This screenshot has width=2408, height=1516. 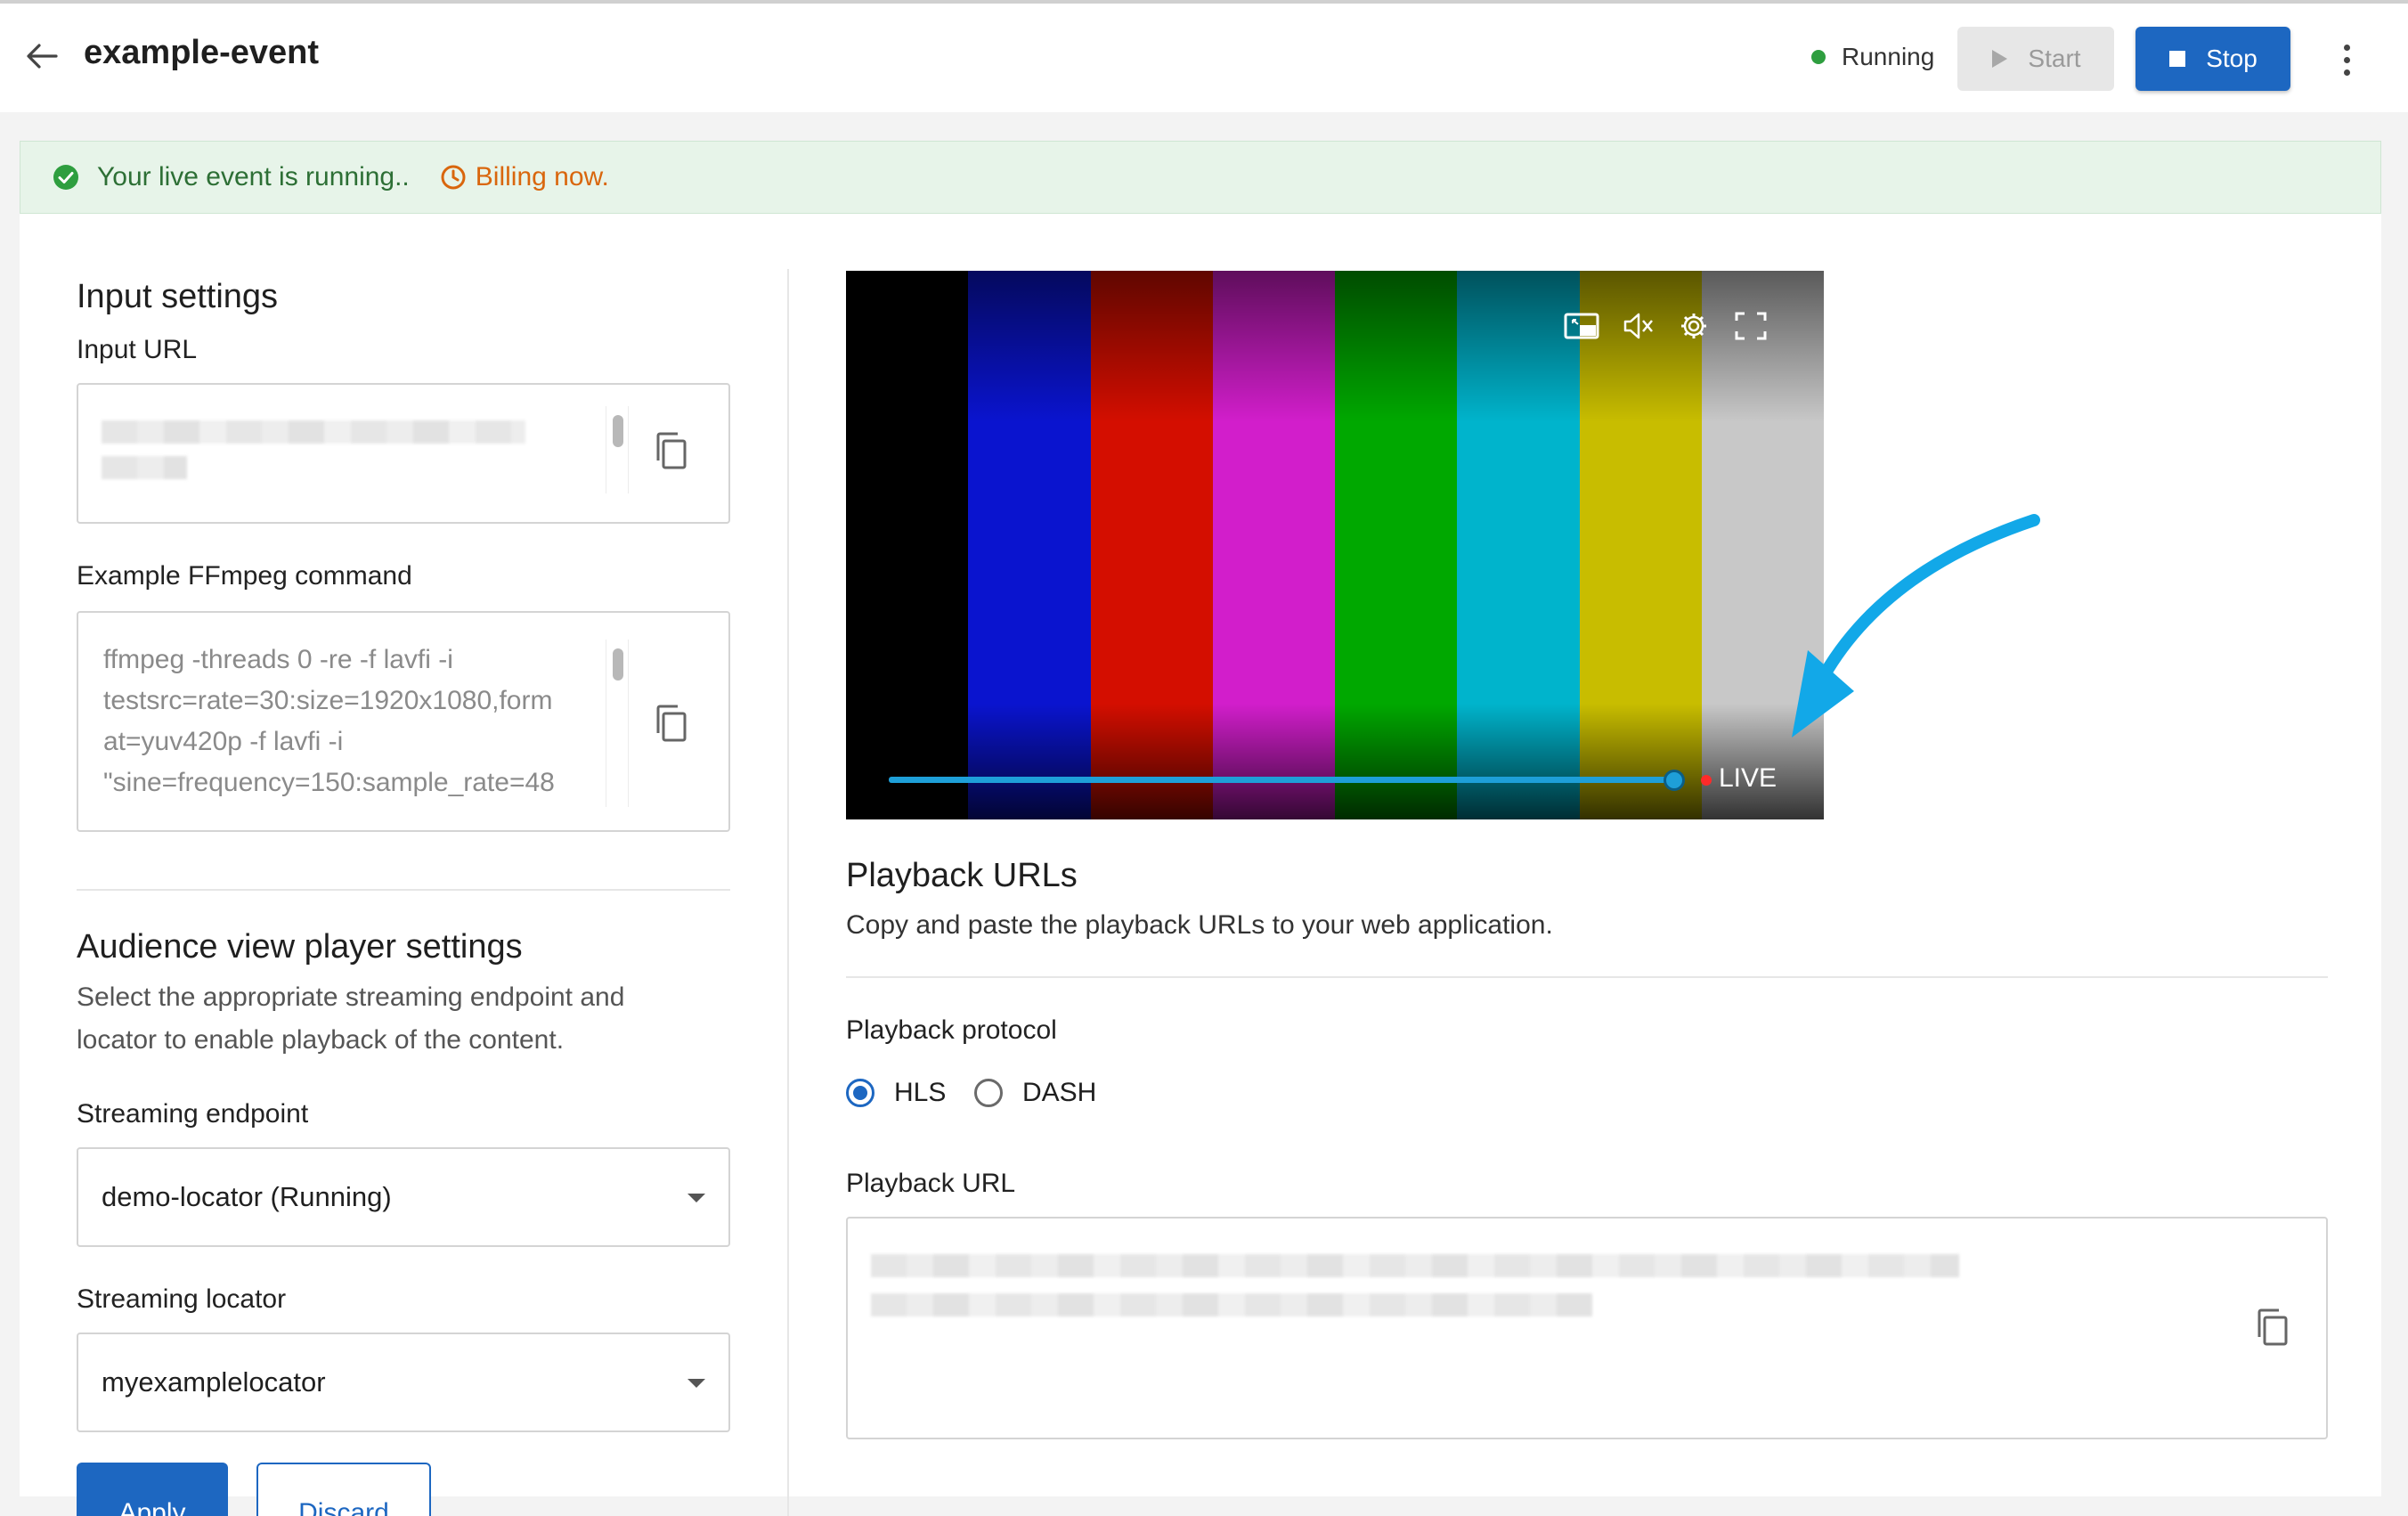 I want to click on radio-hls: HLS, so click(x=896, y=1093).